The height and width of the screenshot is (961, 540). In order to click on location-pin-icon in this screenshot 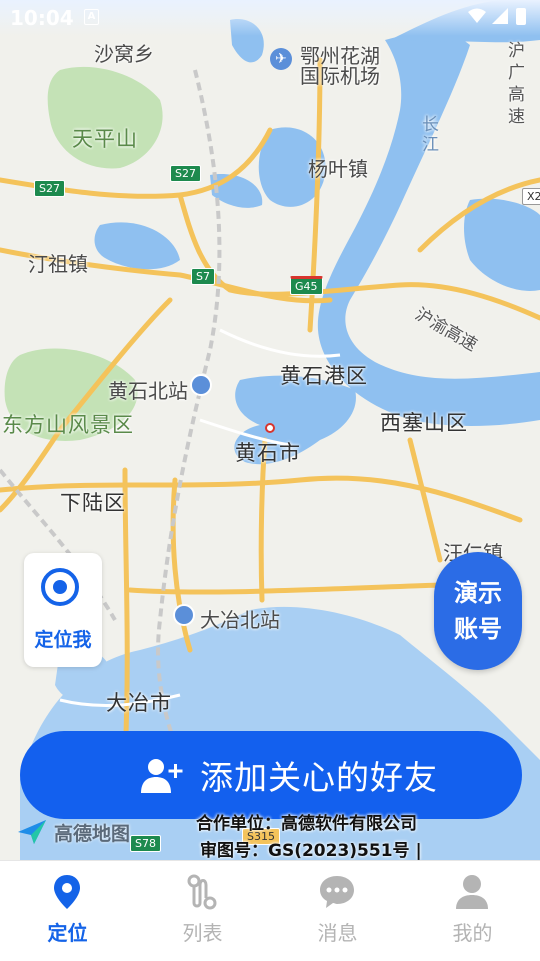, I will do `click(67, 892)`.